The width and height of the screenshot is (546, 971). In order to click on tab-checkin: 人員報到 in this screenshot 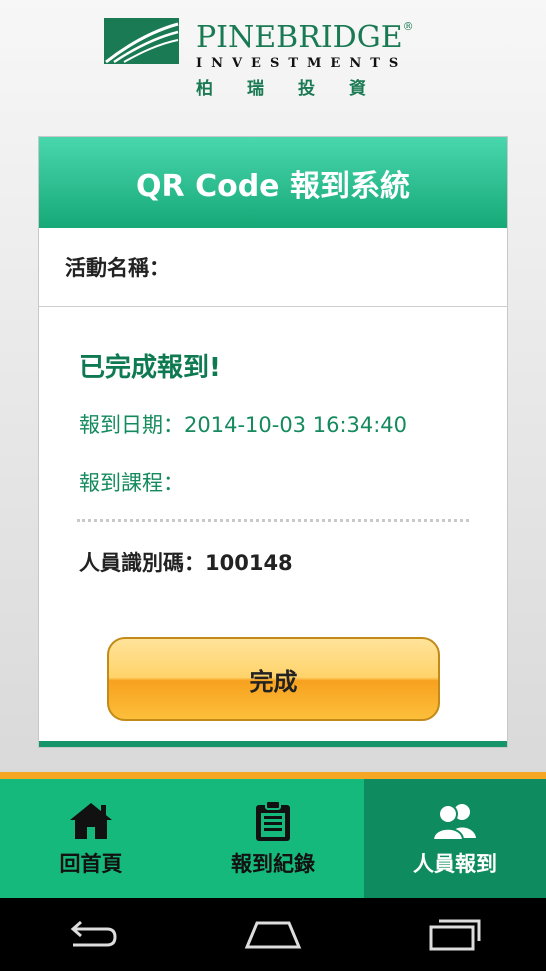, I will do `click(455, 838)`.